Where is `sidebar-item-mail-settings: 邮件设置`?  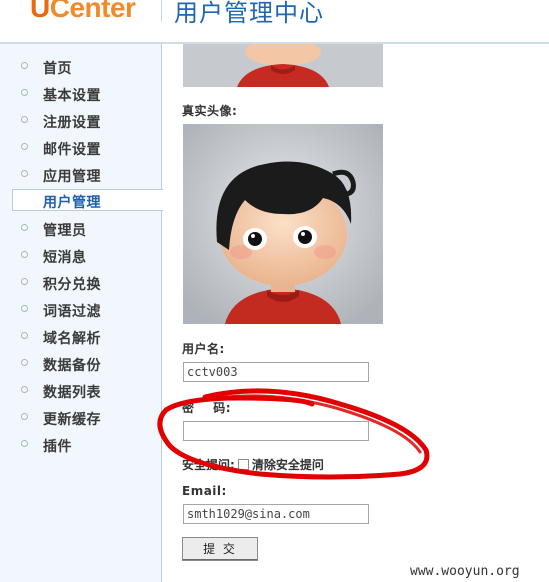 sidebar-item-mail-settings: 邮件设置 is located at coordinates (81, 148).